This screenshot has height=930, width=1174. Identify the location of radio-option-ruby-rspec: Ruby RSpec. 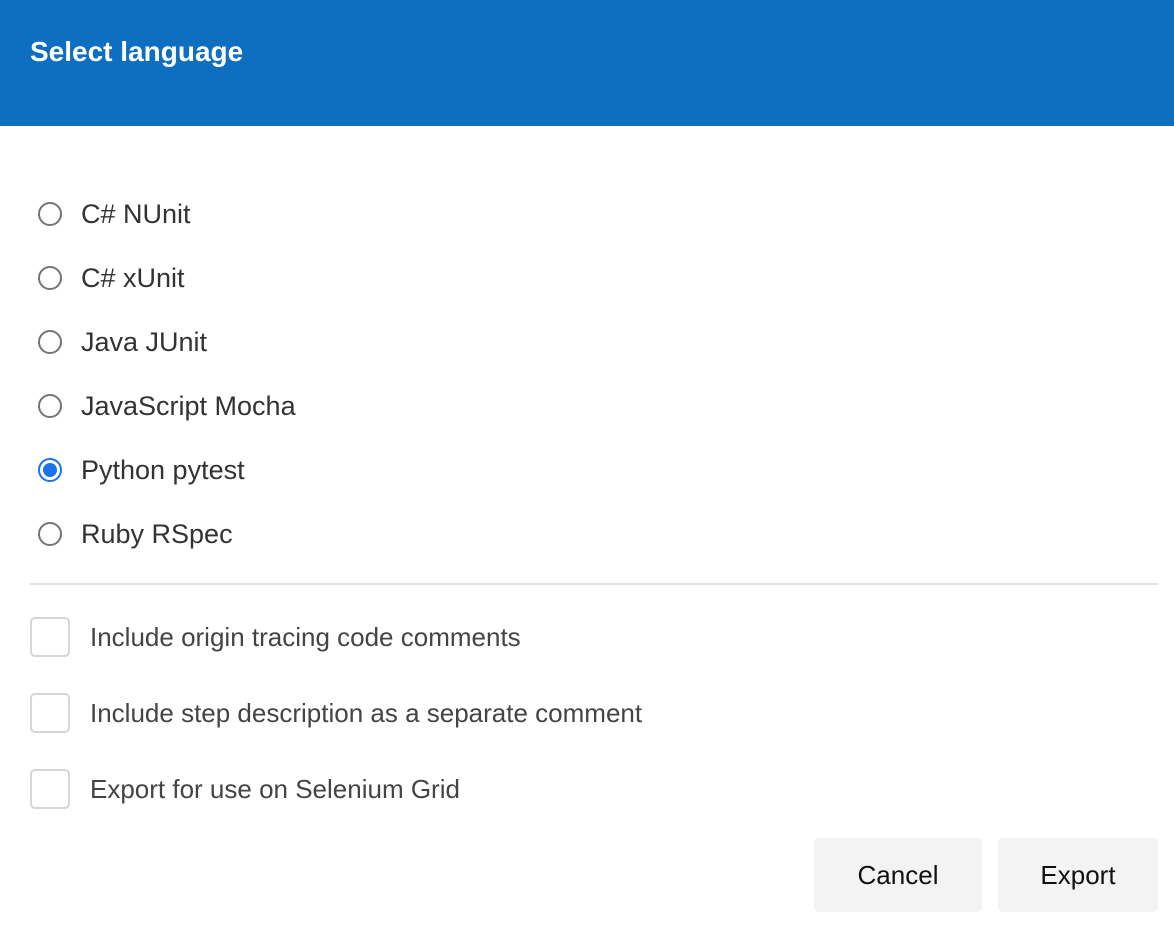
(135, 534).